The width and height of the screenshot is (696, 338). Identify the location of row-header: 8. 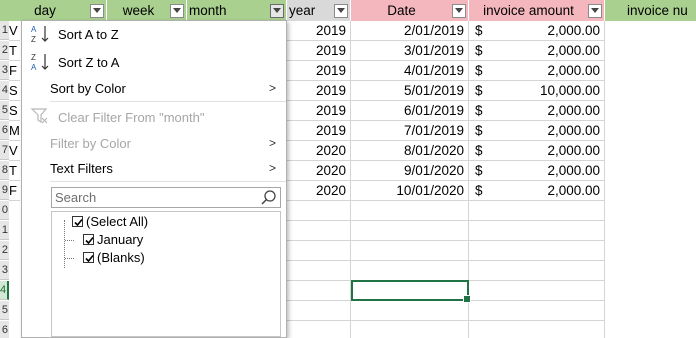
(4, 170).